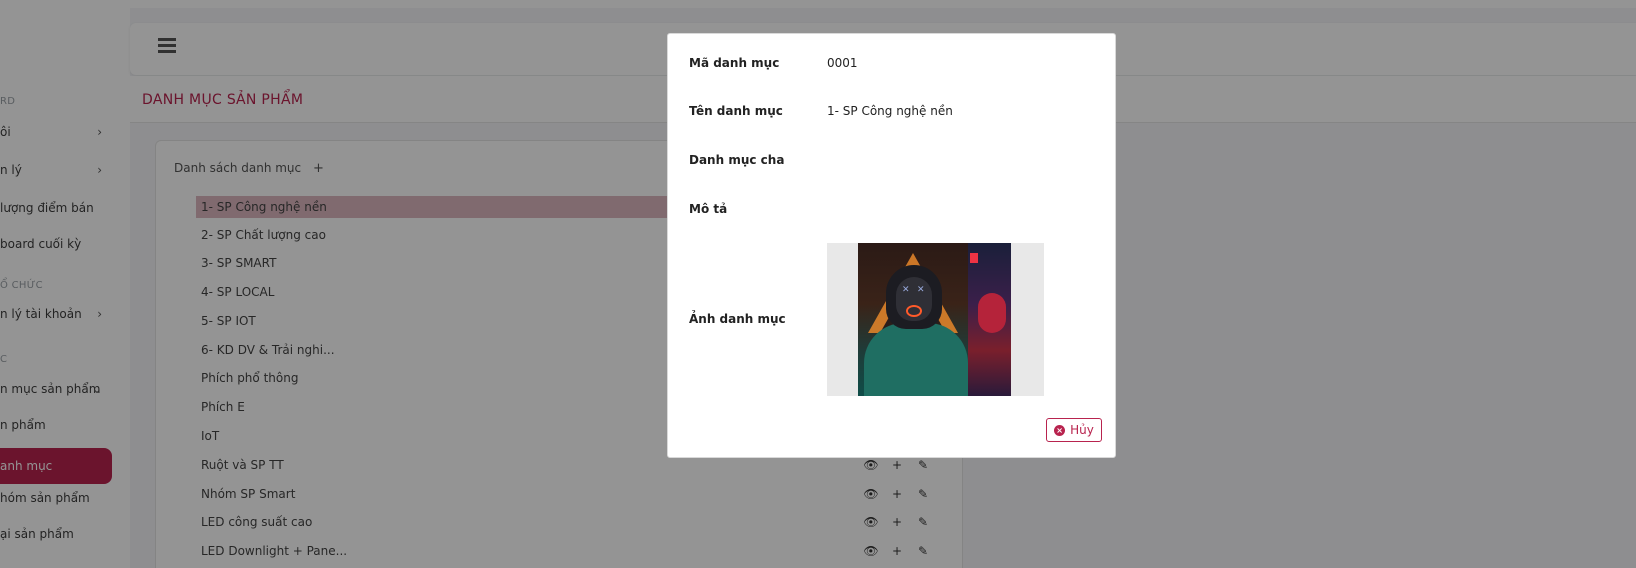 This screenshot has height=568, width=1636. What do you see at coordinates (890, 111) in the screenshot?
I see `name-value: 1- SP Công nghệ nền` at bounding box center [890, 111].